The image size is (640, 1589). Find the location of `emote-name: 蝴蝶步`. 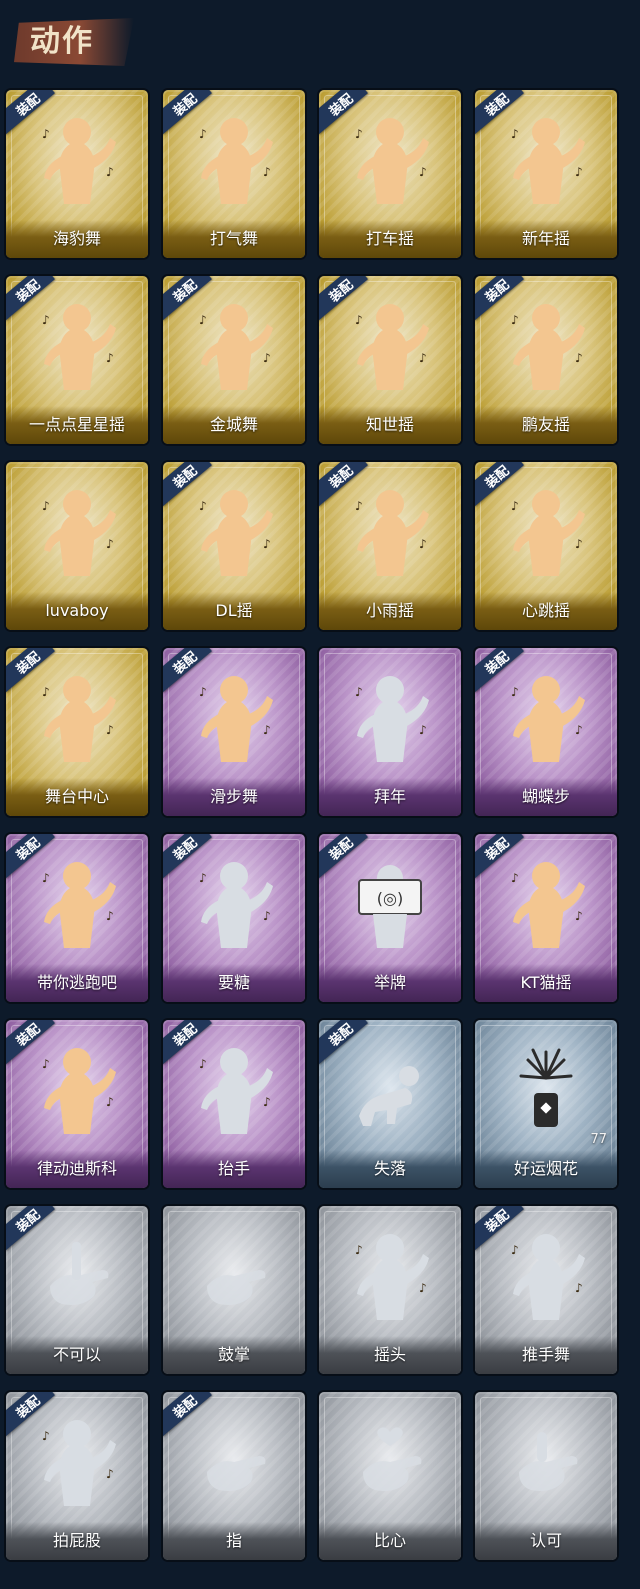

emote-name: 蝴蝶步 is located at coordinates (545, 796).